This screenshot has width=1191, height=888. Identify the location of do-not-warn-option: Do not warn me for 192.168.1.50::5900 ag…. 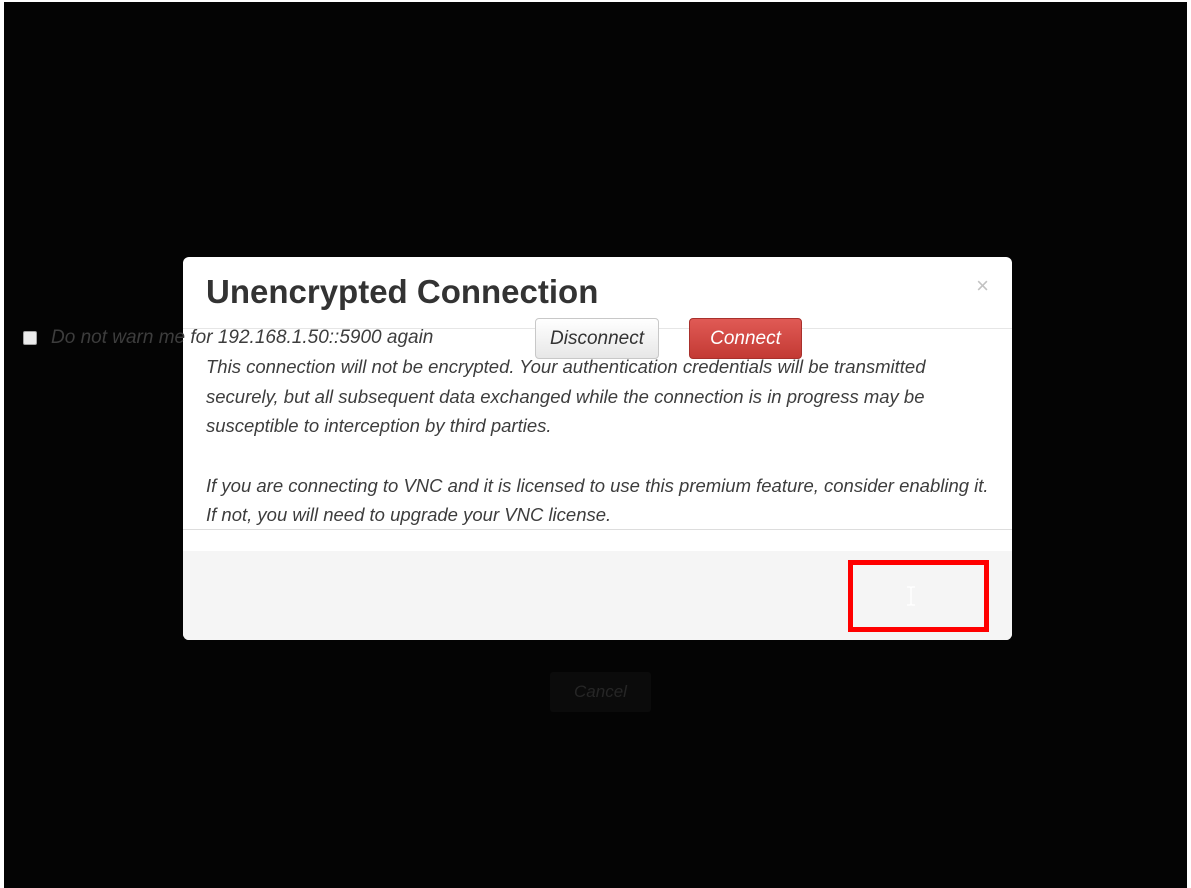
(228, 338).